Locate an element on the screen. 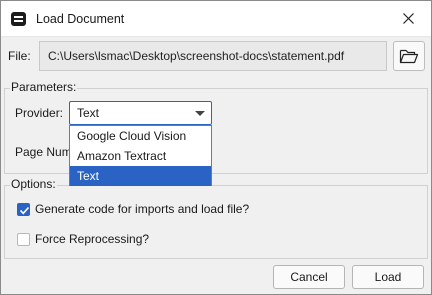 Image resolution: width=432 pixels, height=295 pixels. force-reprocessing-option: Force Reprocessing? is located at coordinates (83, 239).